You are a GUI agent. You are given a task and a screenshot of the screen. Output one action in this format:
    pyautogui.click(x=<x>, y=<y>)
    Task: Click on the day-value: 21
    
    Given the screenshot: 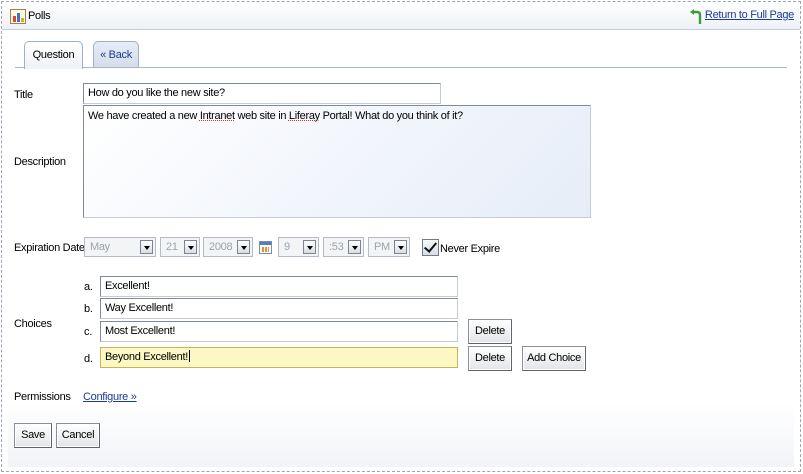 What is the action you would take?
    pyautogui.click(x=172, y=247)
    